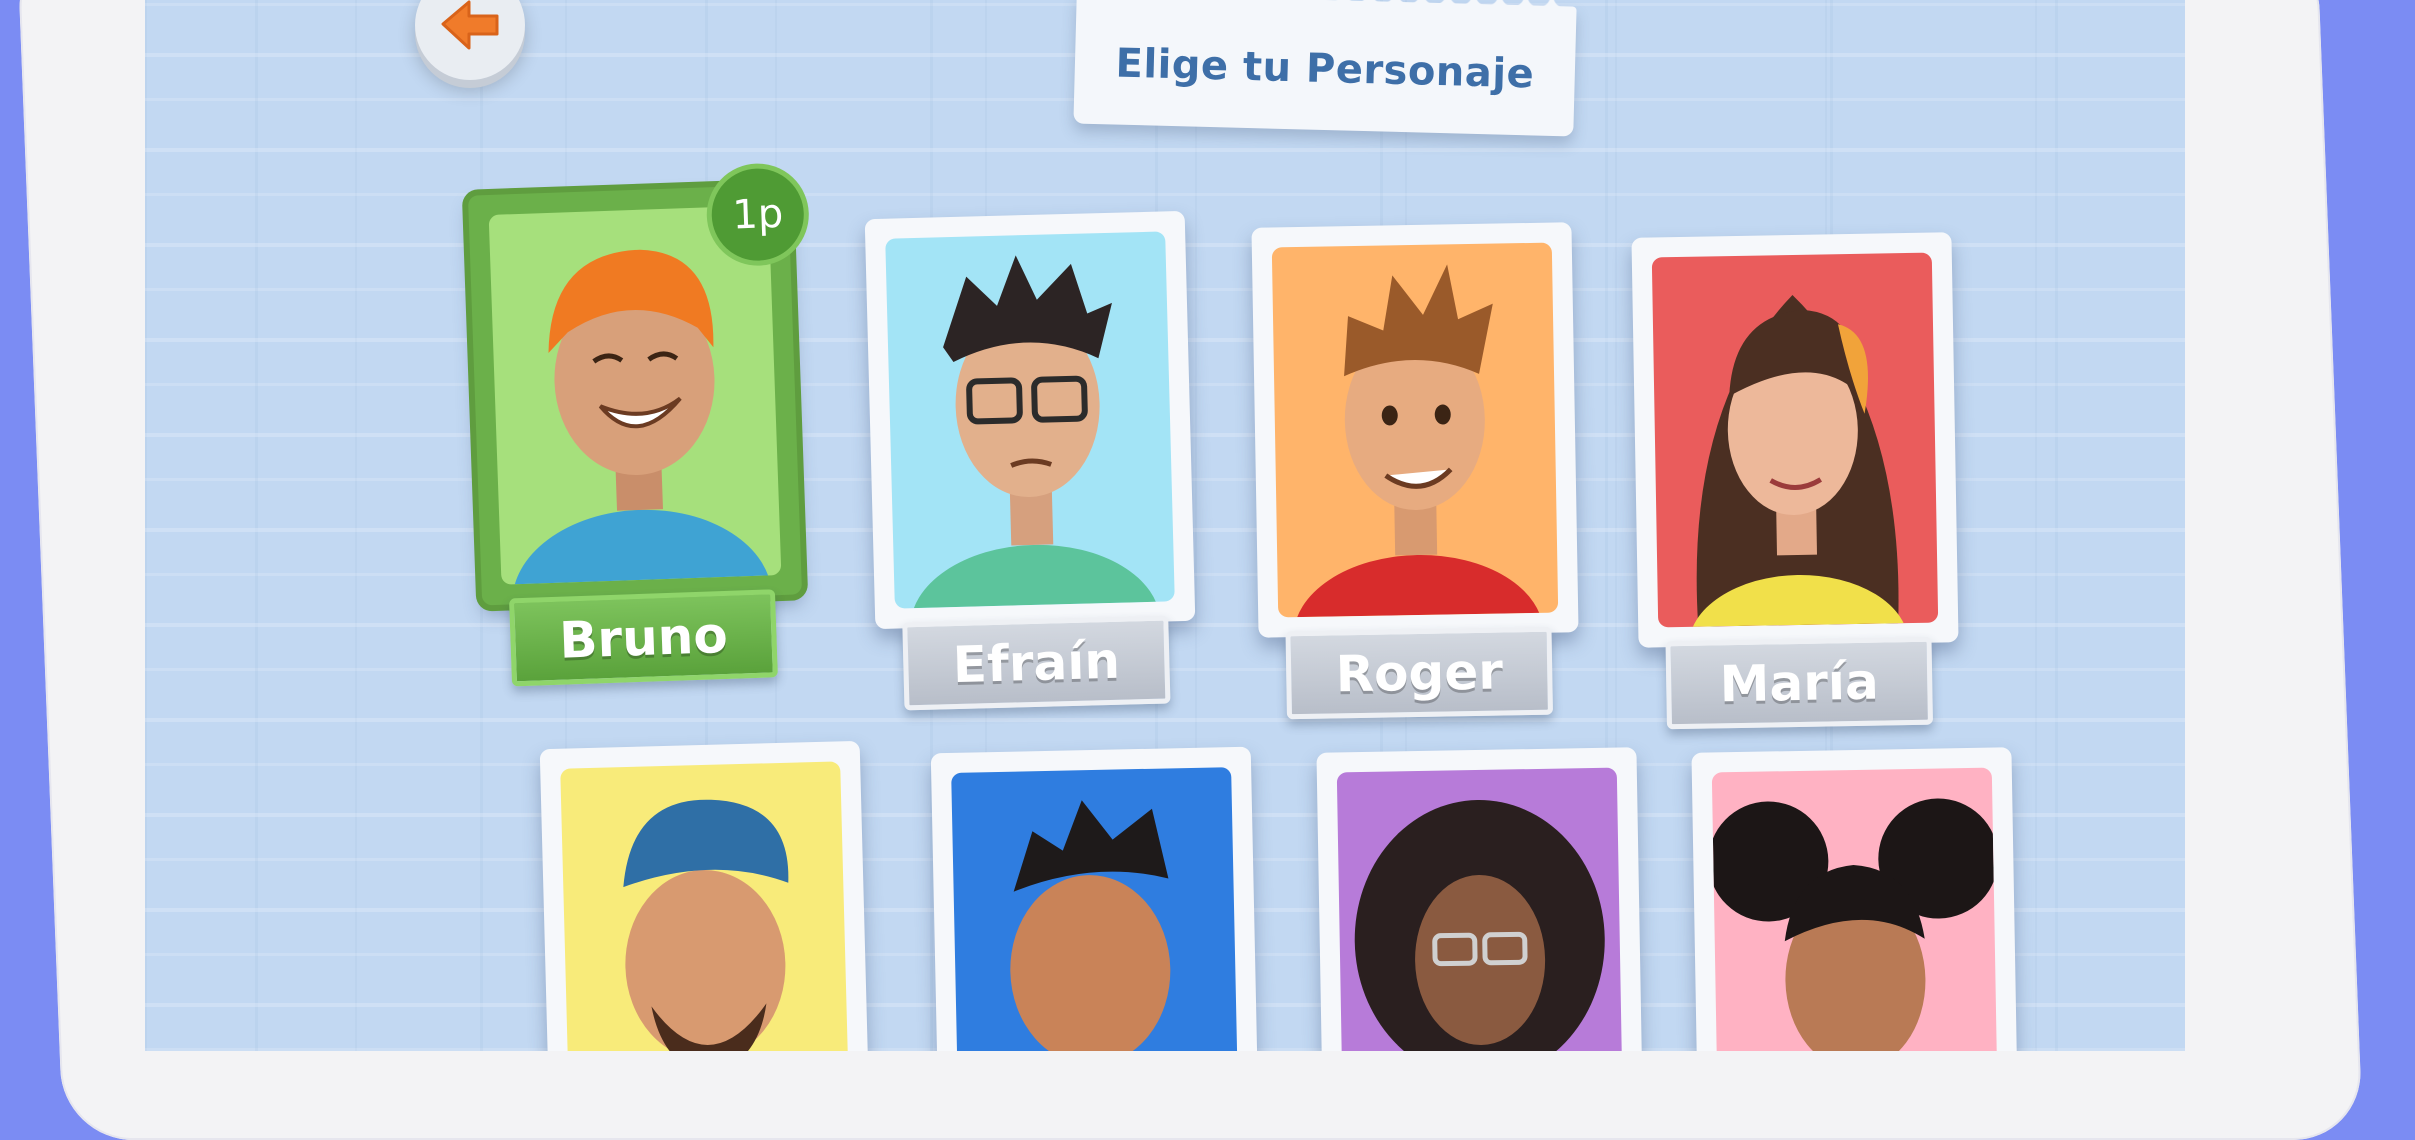 The image size is (2415, 1140). I want to click on character-name-plate: Bruno, so click(643, 638).